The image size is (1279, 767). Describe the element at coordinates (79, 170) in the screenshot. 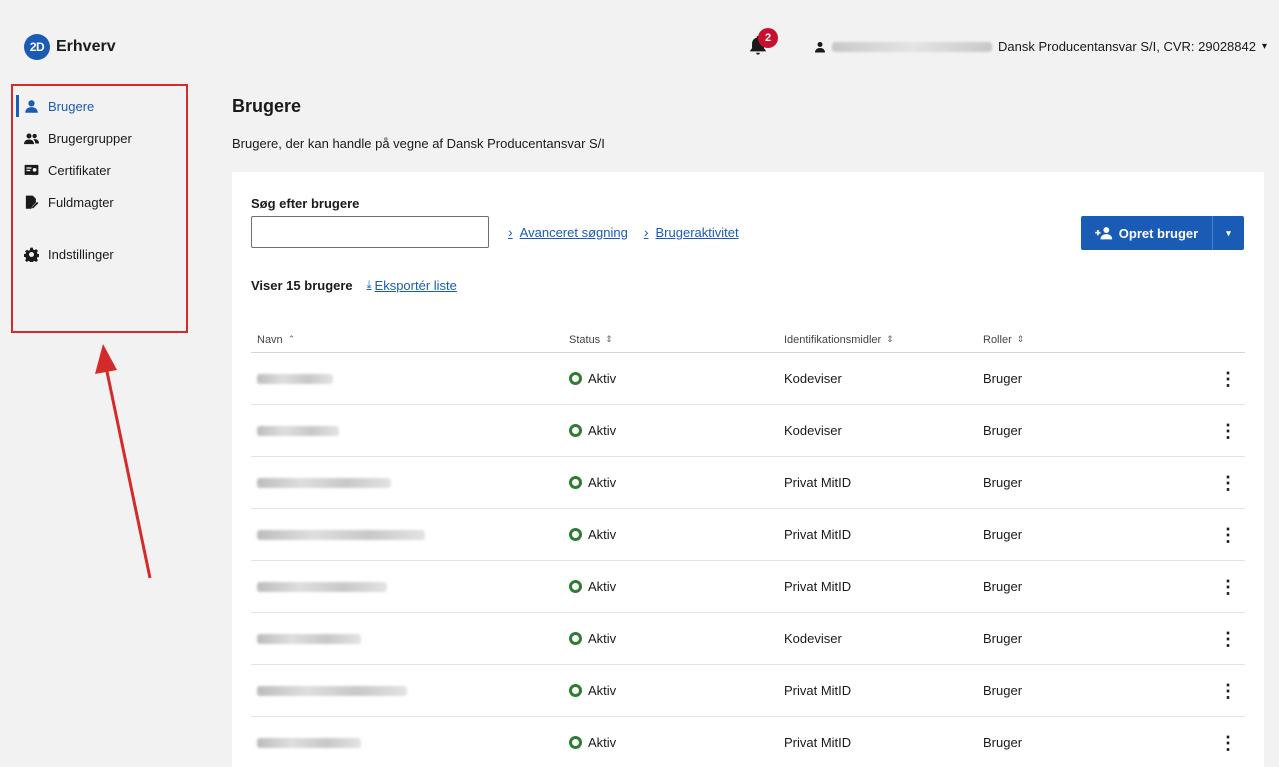

I see `sidebar-item-label: Certifikater` at that location.